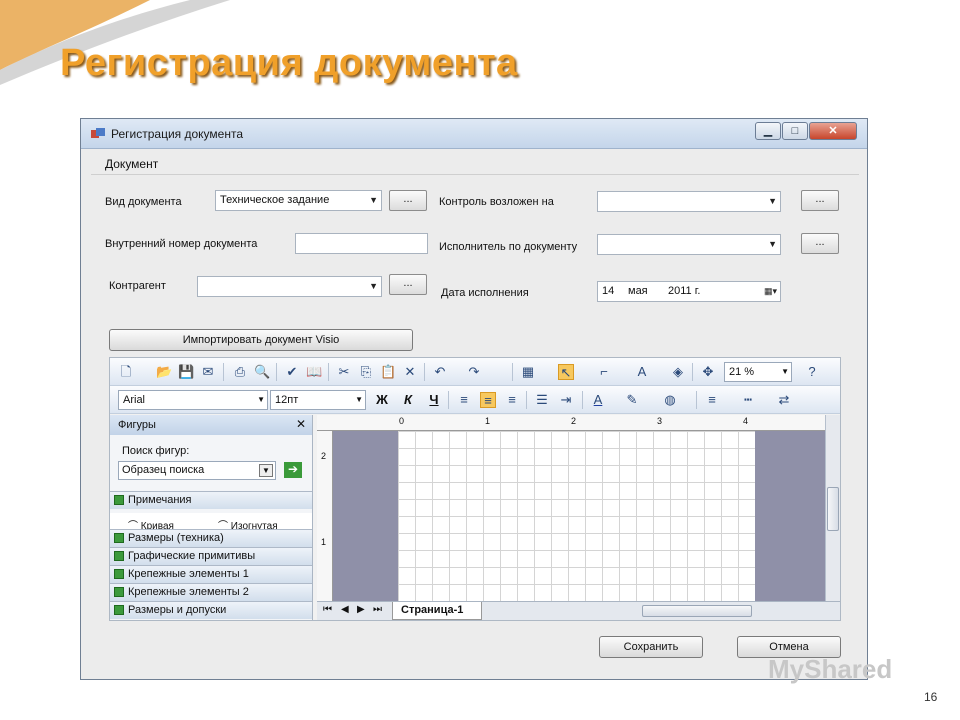 The image size is (960, 720). I want to click on doc-type-select: Техническое задание ▼, so click(298, 200).